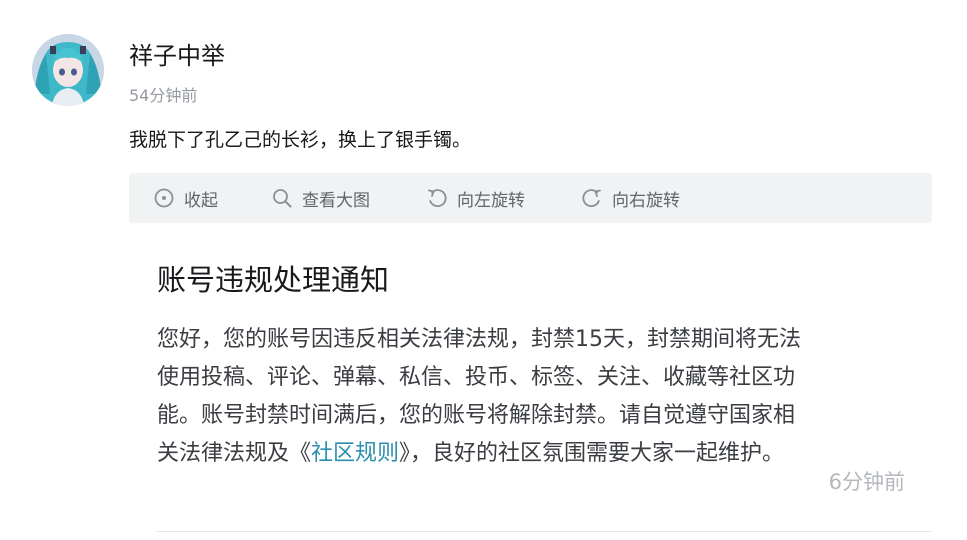  Describe the element at coordinates (177, 56) in the screenshot. I see `username: 祥子中举` at that location.